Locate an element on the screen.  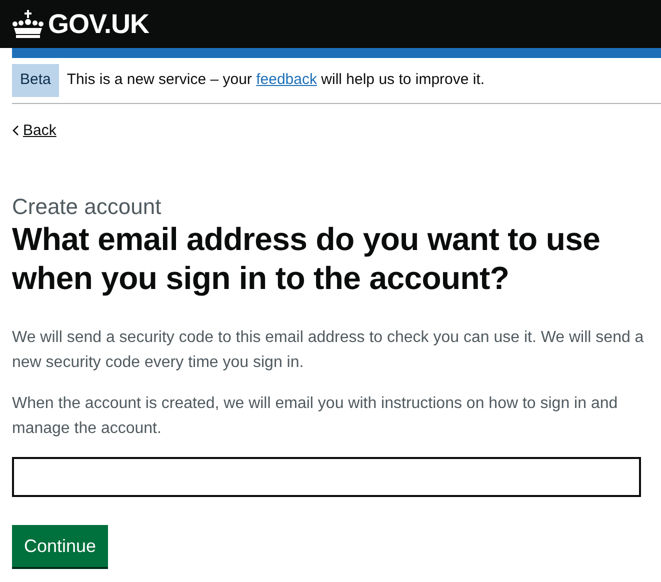
body-text: We will send a security code to this email address to check you can use it. We will send a new security code every time you sign in. is located at coordinates (328, 351).